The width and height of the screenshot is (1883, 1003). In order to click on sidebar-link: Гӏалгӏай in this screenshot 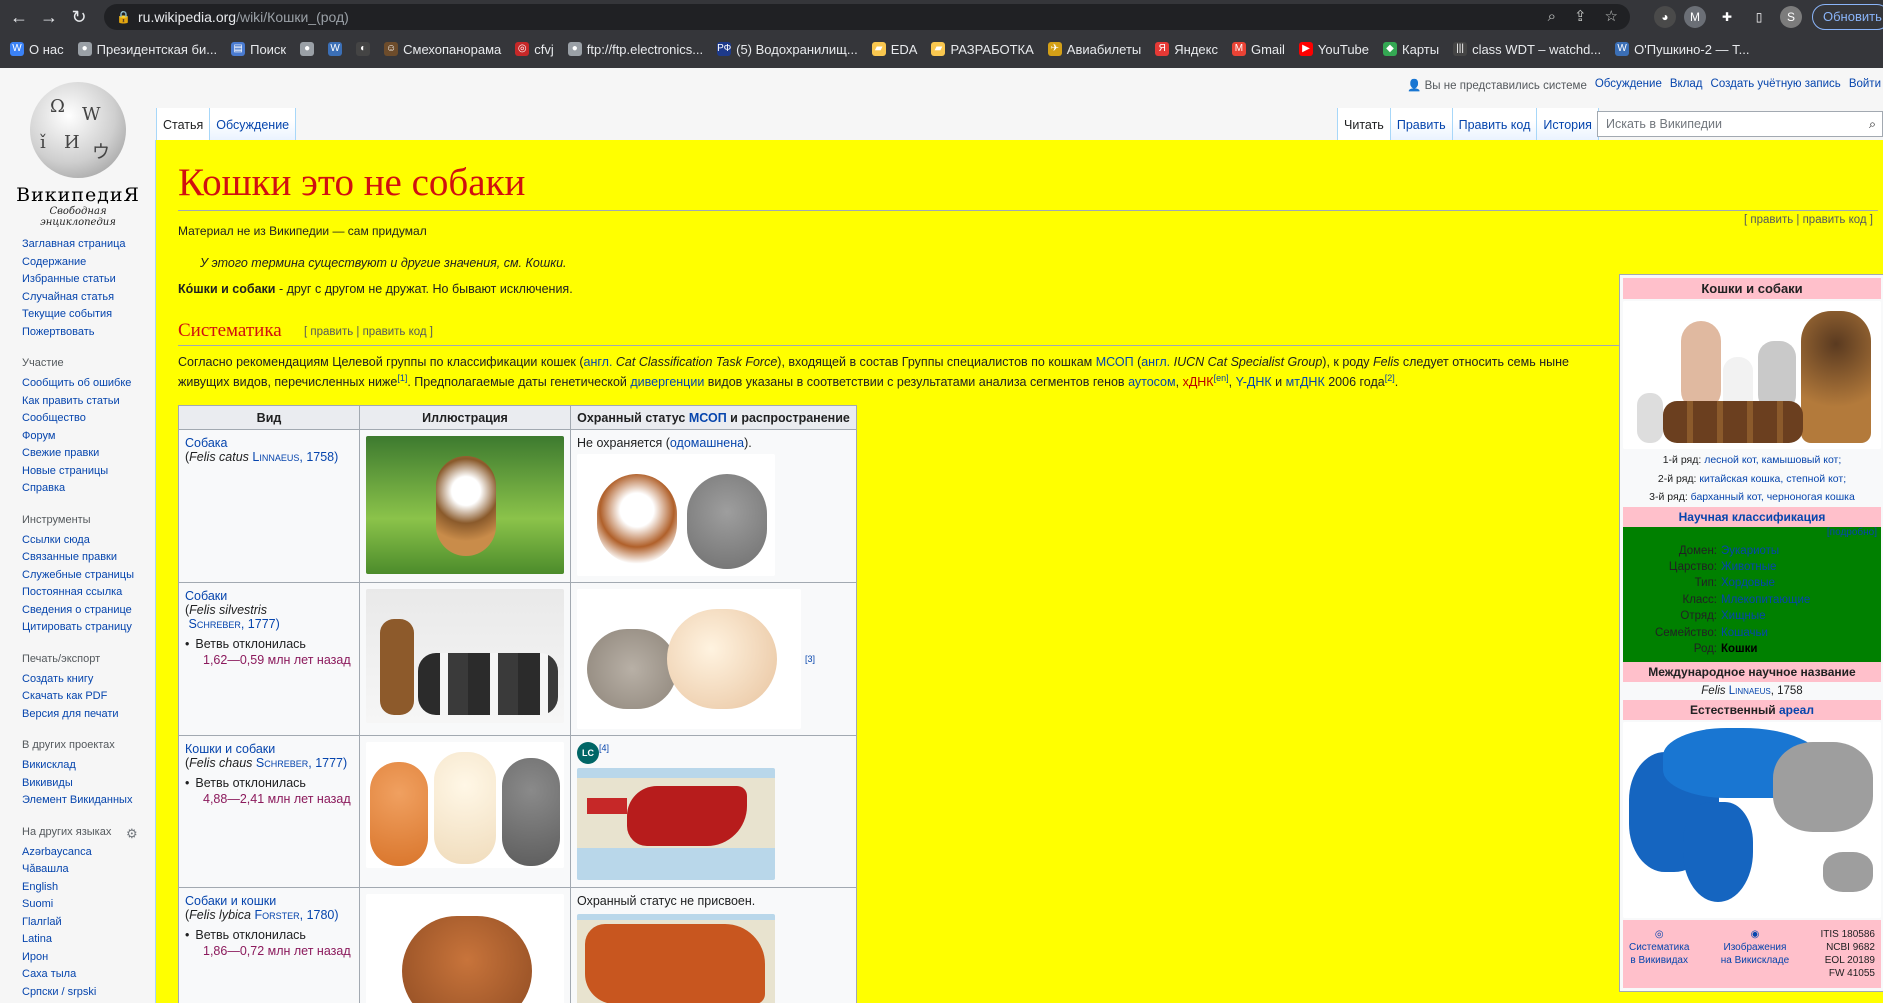, I will do `click(88, 923)`.